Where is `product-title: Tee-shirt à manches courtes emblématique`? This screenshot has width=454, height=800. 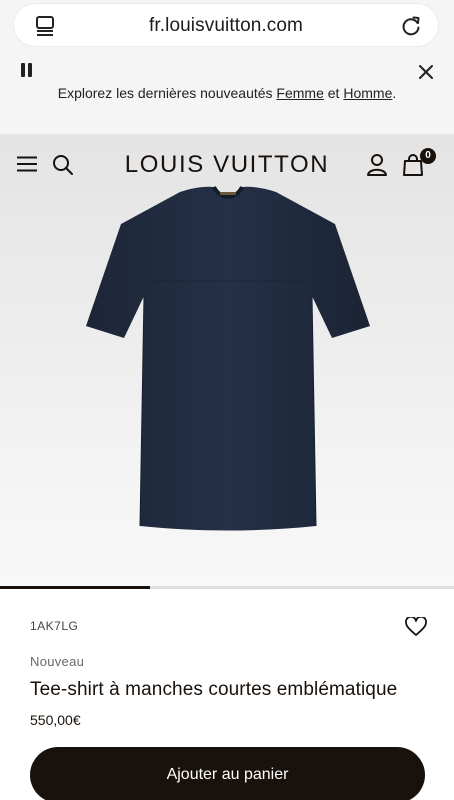 product-title: Tee-shirt à manches courtes emblématique is located at coordinates (214, 689).